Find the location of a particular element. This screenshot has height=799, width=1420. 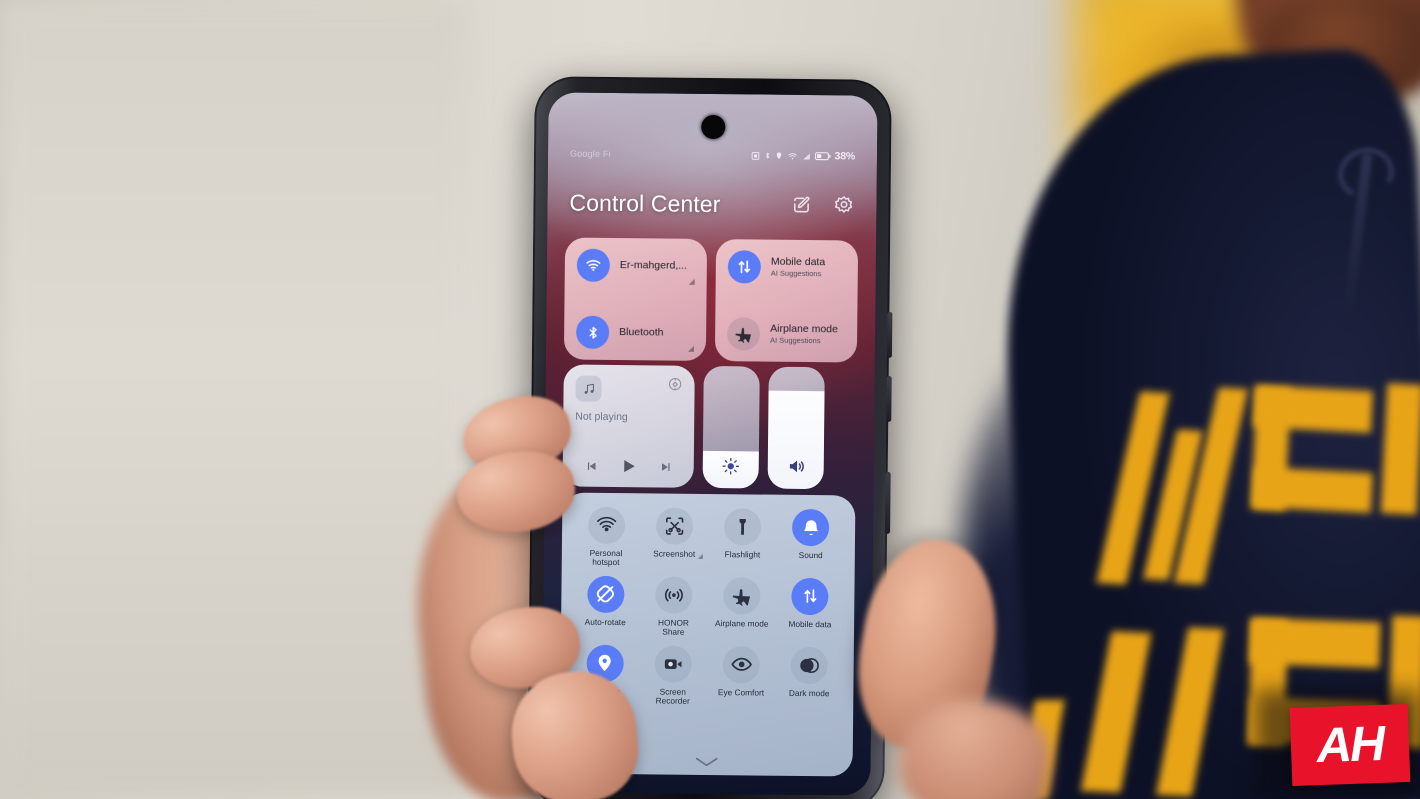

toggle-flashlight: Flashlight is located at coordinates (742, 539).